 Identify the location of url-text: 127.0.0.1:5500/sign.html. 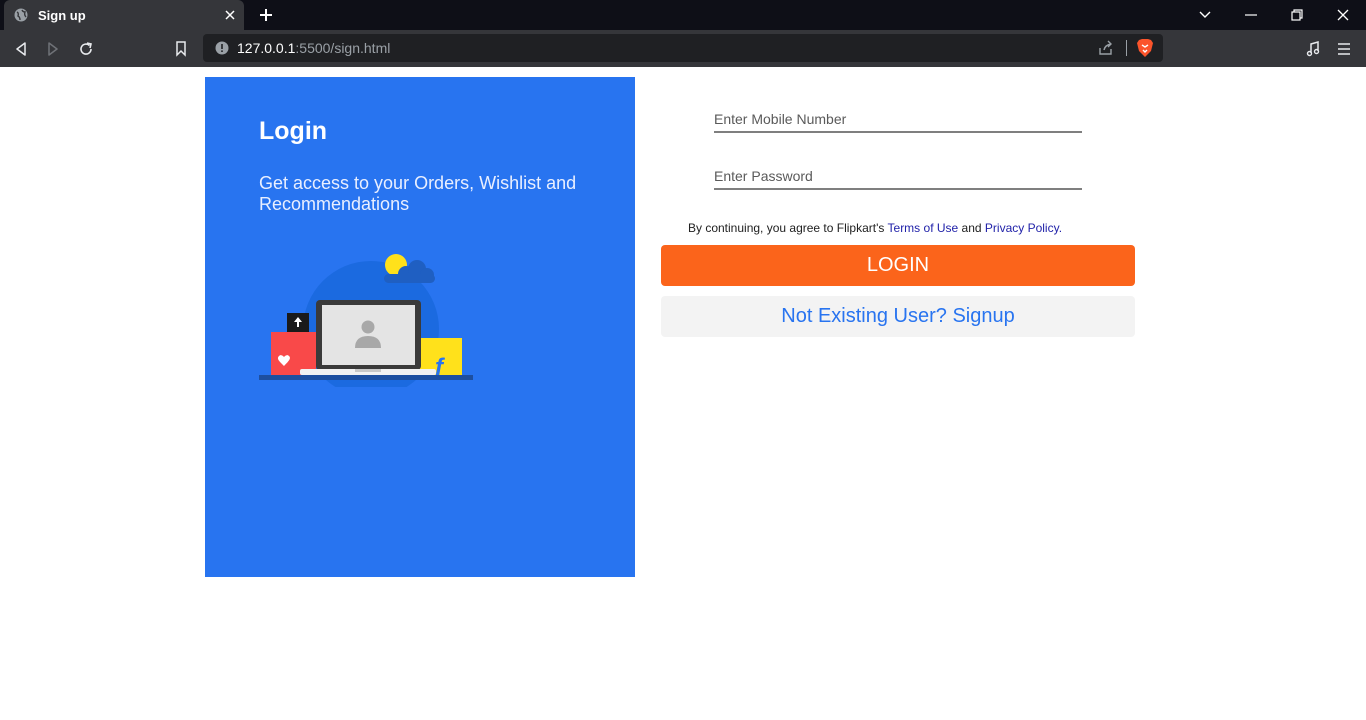
(313, 48).